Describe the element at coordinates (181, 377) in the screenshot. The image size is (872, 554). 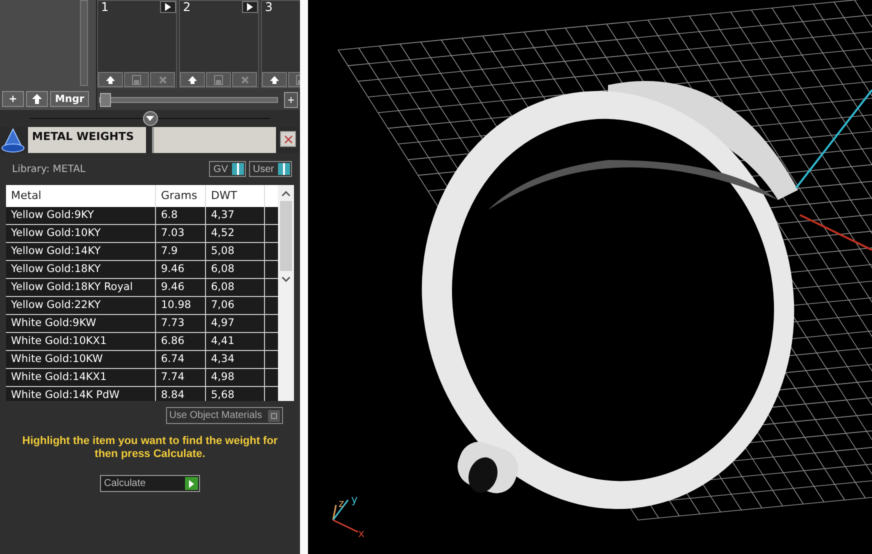
I see `table-cell: 7.74` at that location.